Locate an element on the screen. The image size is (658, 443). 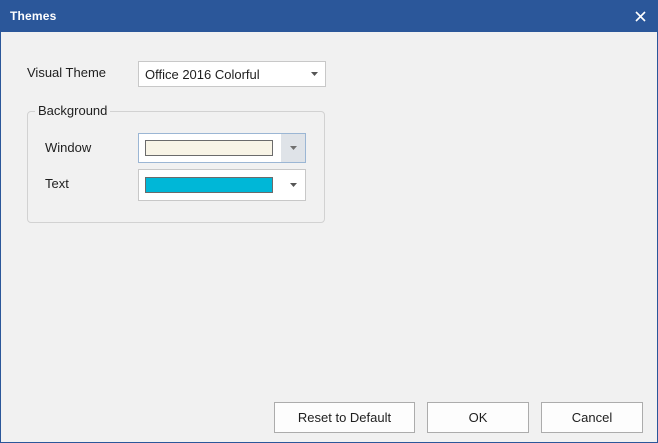
text-color-swatch is located at coordinates (209, 185).